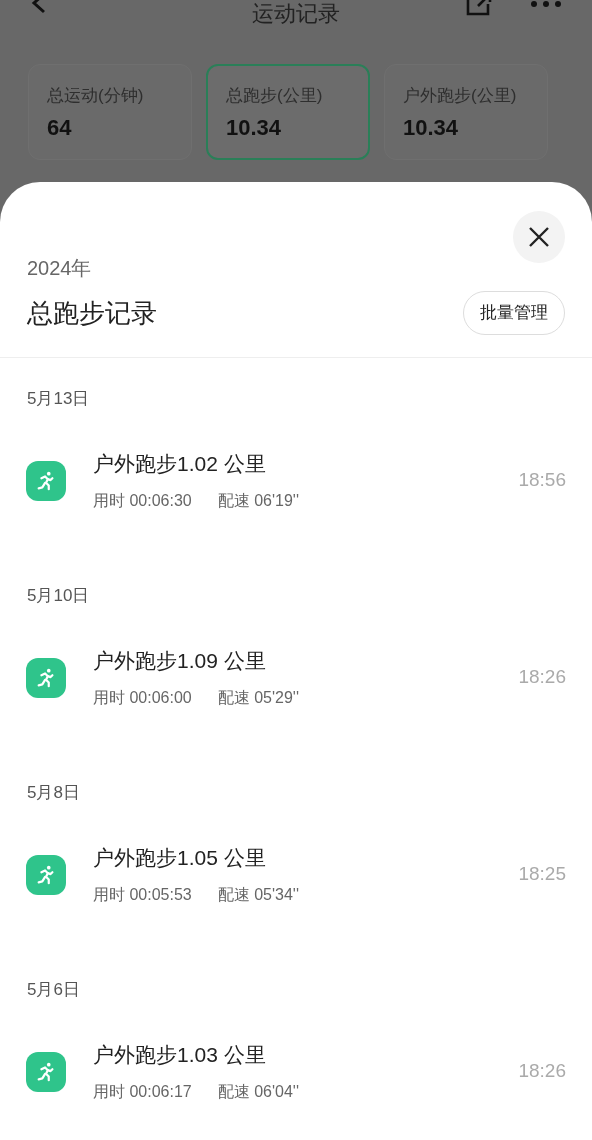 The image size is (592, 1140). What do you see at coordinates (53, 990) in the screenshot?
I see `date-header: 5月6日` at bounding box center [53, 990].